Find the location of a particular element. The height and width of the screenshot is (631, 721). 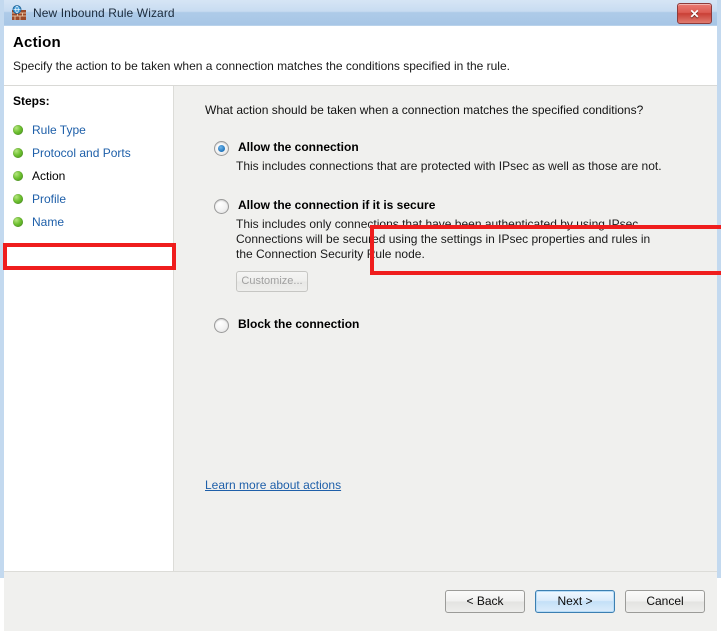

option-title: Allow the connection if it is secure is located at coordinates (337, 205).